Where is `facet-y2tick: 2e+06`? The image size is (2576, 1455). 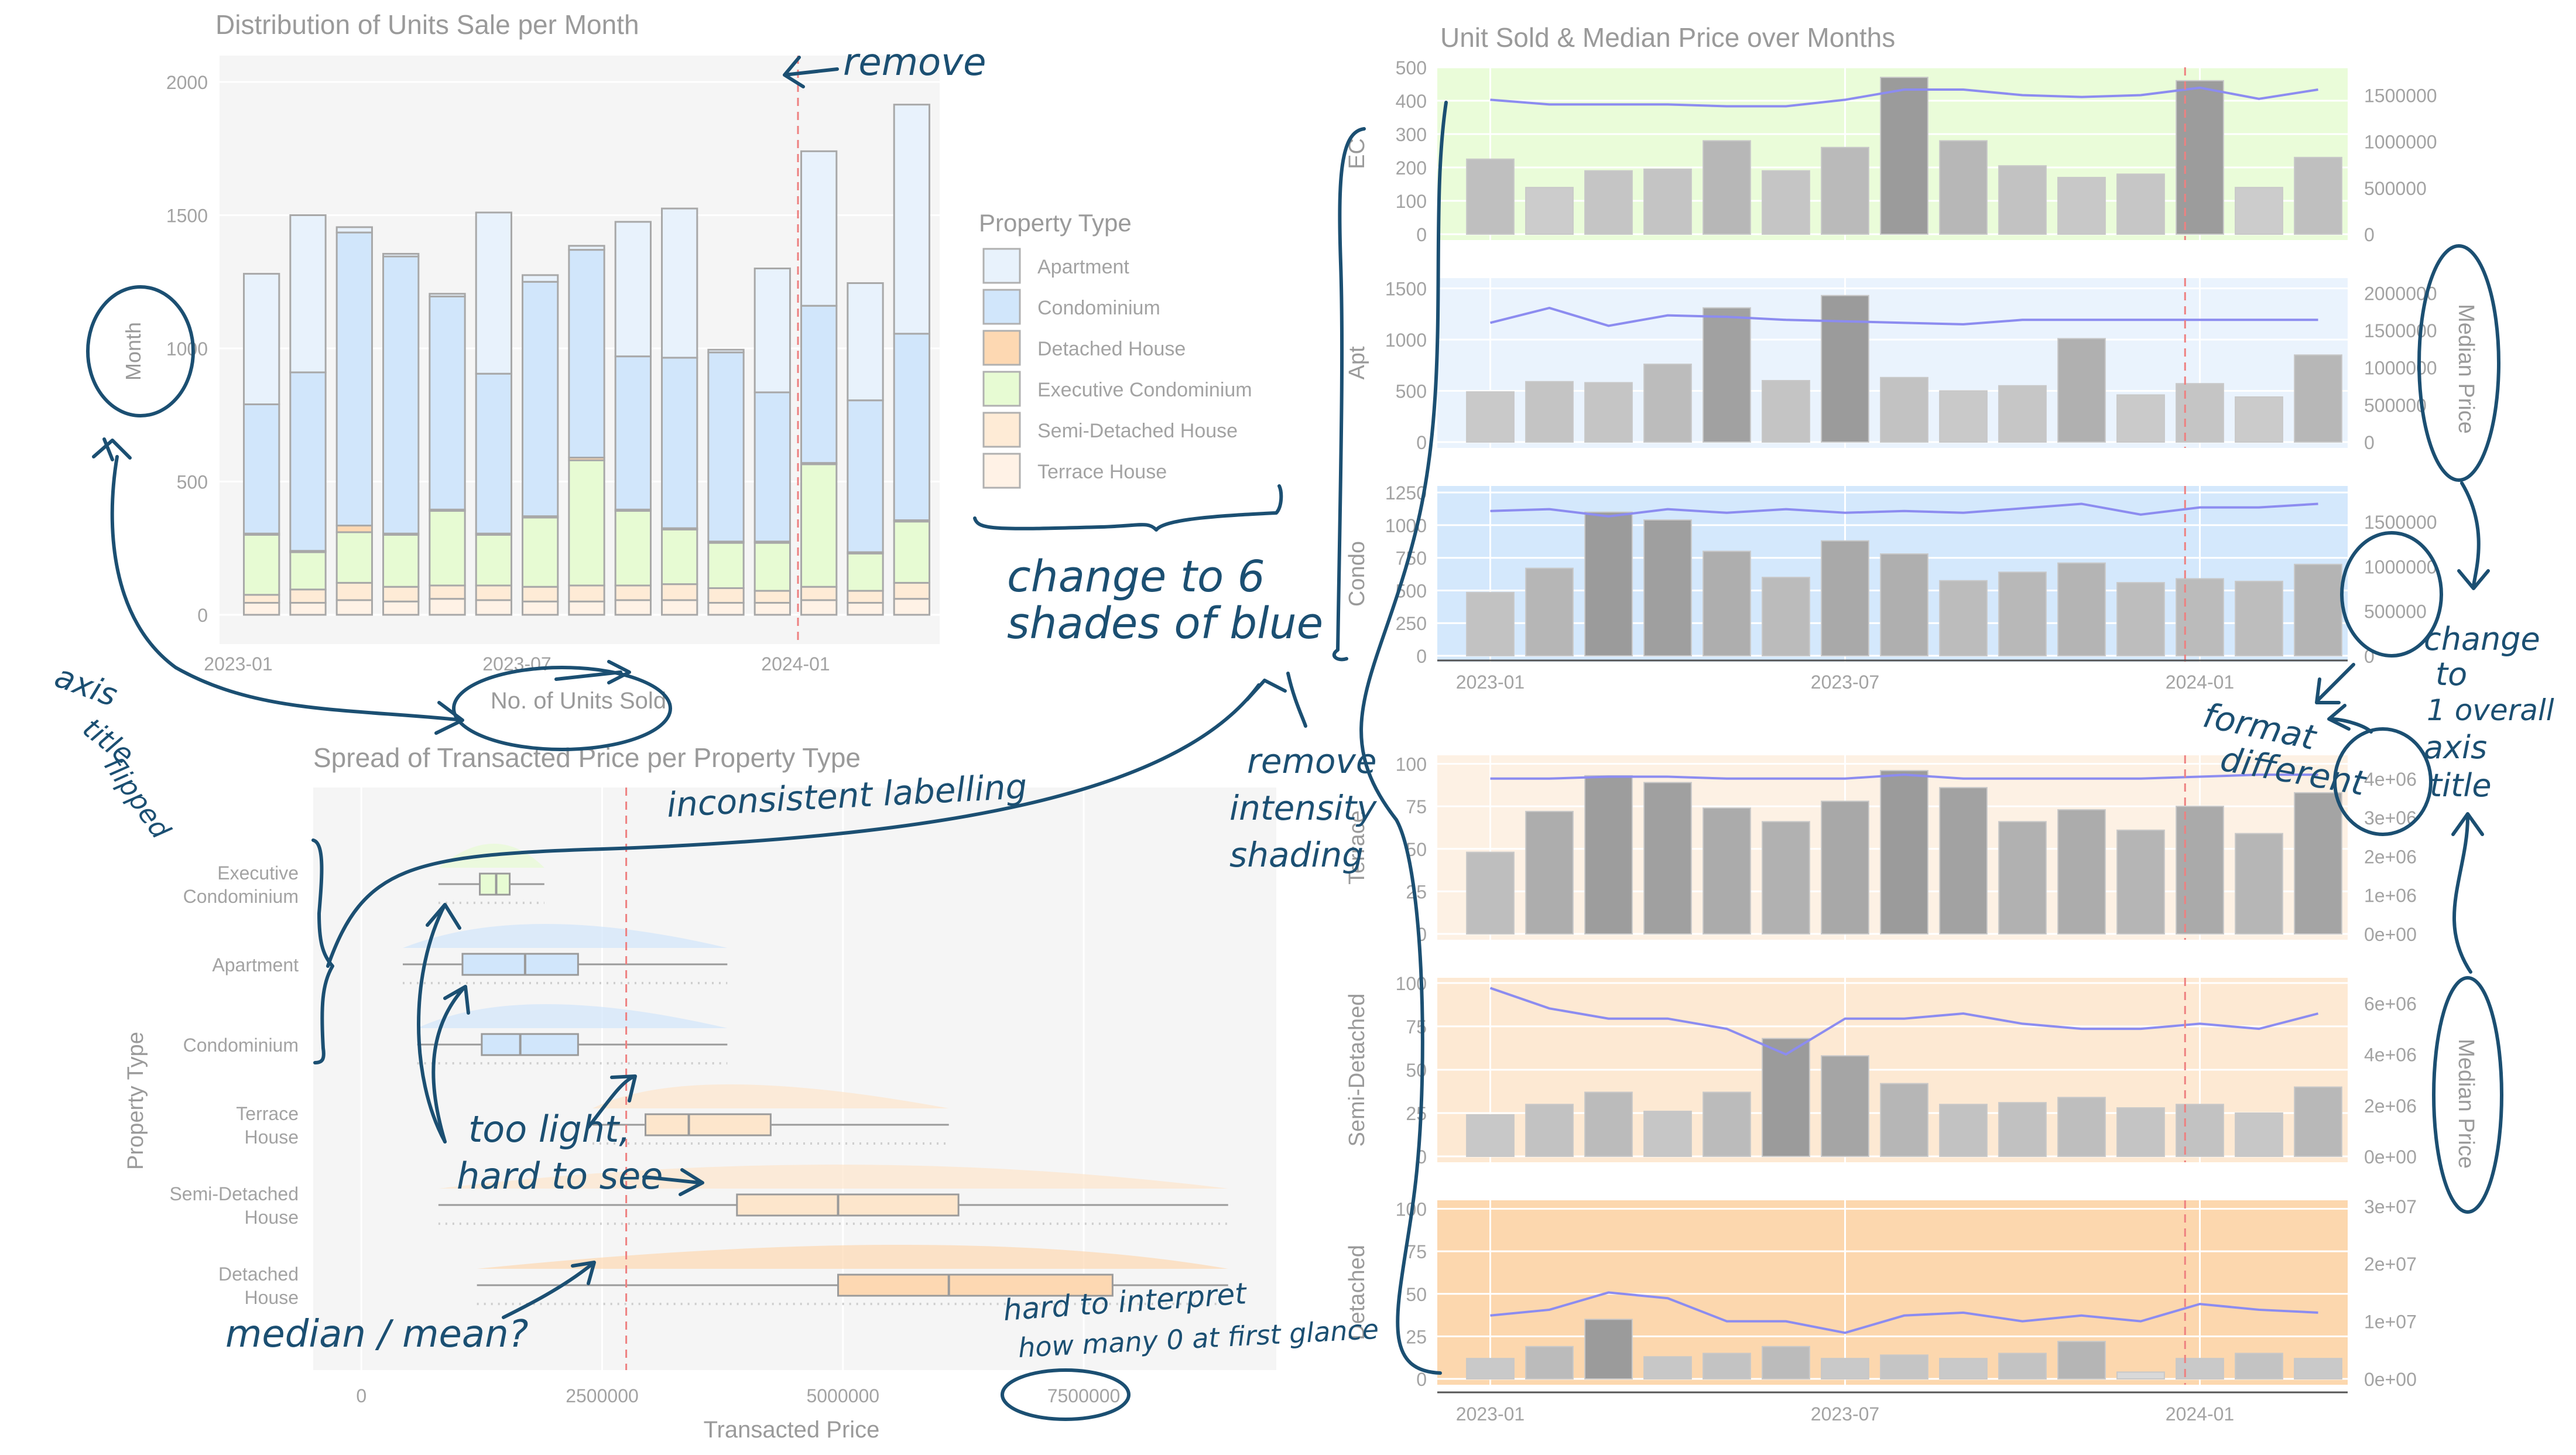
facet-y2tick: 2e+06 is located at coordinates (2390, 1106).